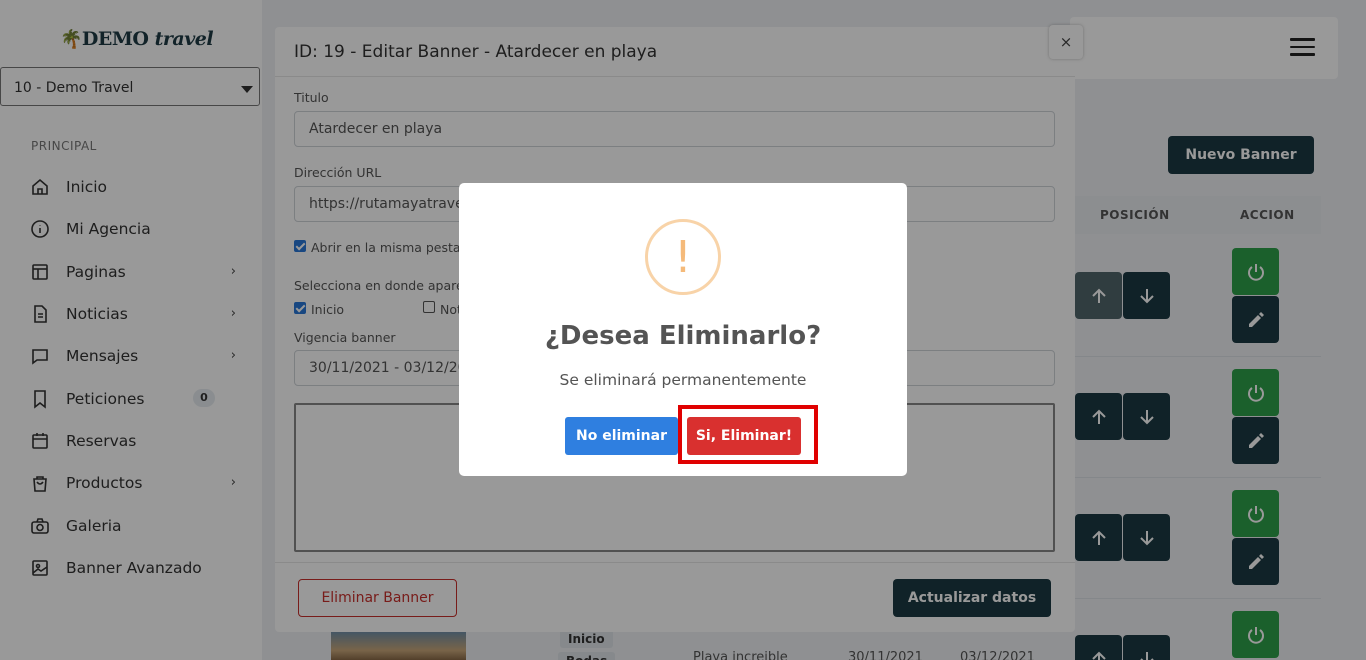 This screenshot has height=660, width=1366. What do you see at coordinates (621, 436) in the screenshot?
I see `cancel-delete-button: No eliminar` at bounding box center [621, 436].